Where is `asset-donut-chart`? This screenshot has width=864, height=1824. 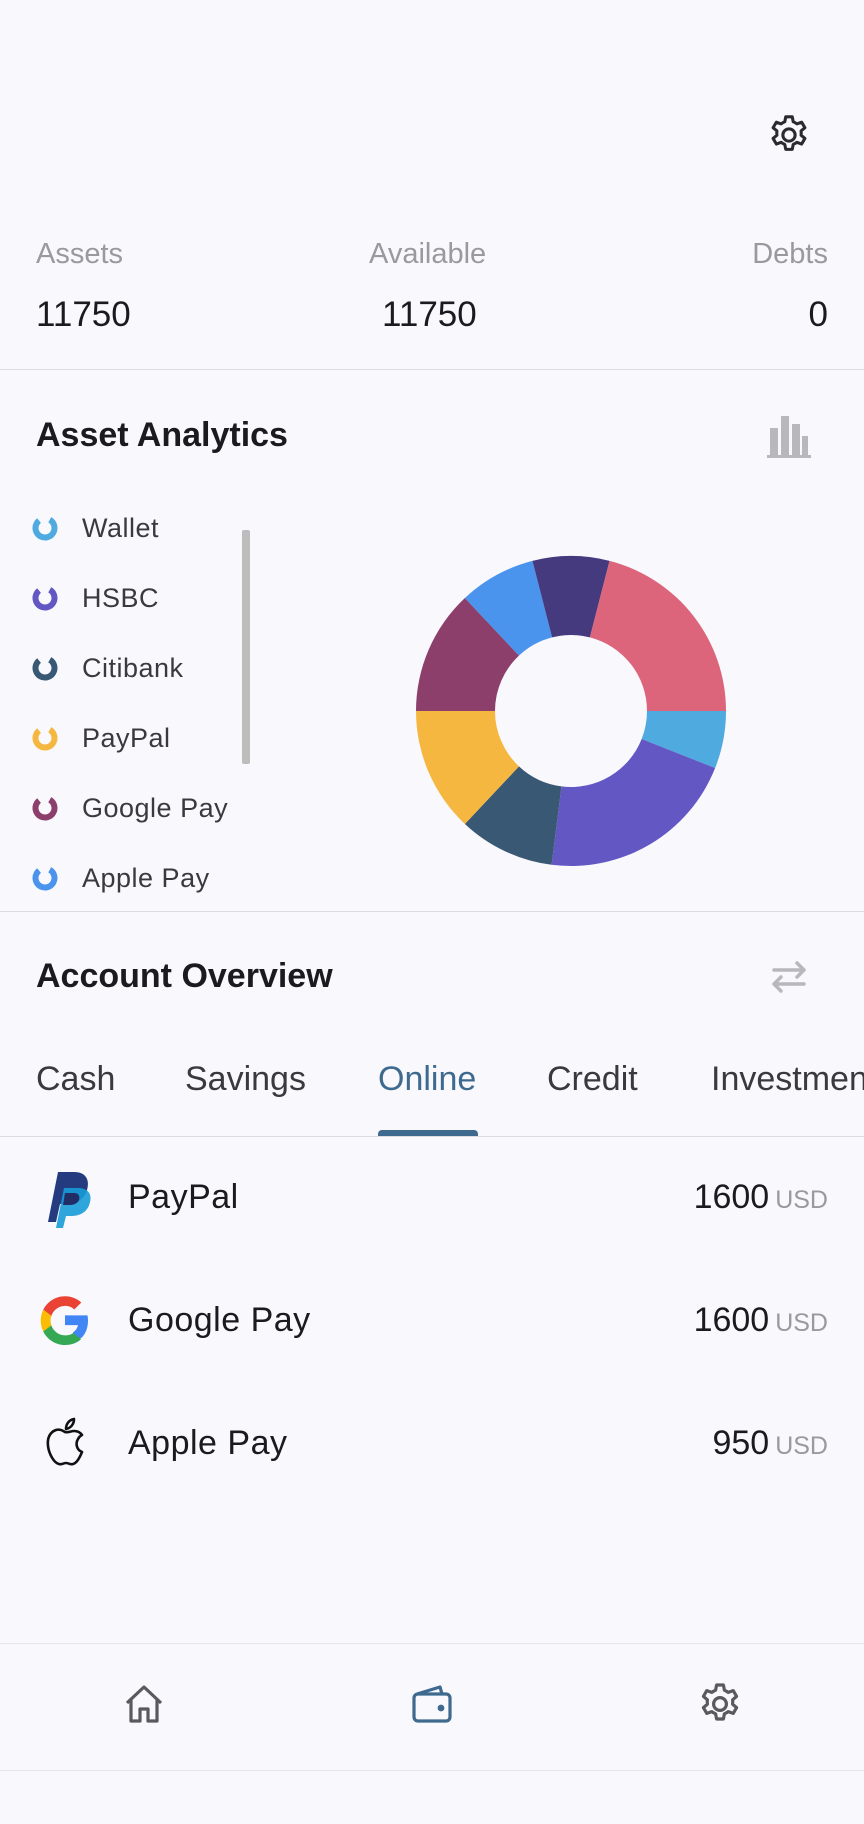 asset-donut-chart is located at coordinates (571, 711).